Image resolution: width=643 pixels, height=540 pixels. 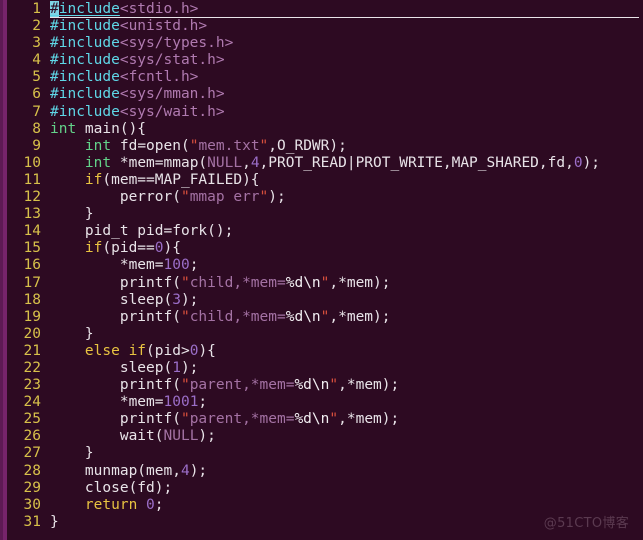 What do you see at coordinates (32, 333) in the screenshot?
I see `line-number: 20` at bounding box center [32, 333].